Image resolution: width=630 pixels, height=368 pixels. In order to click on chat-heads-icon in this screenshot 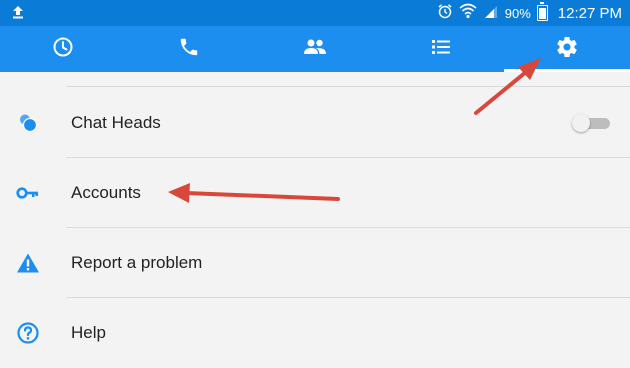, I will do `click(28, 123)`.